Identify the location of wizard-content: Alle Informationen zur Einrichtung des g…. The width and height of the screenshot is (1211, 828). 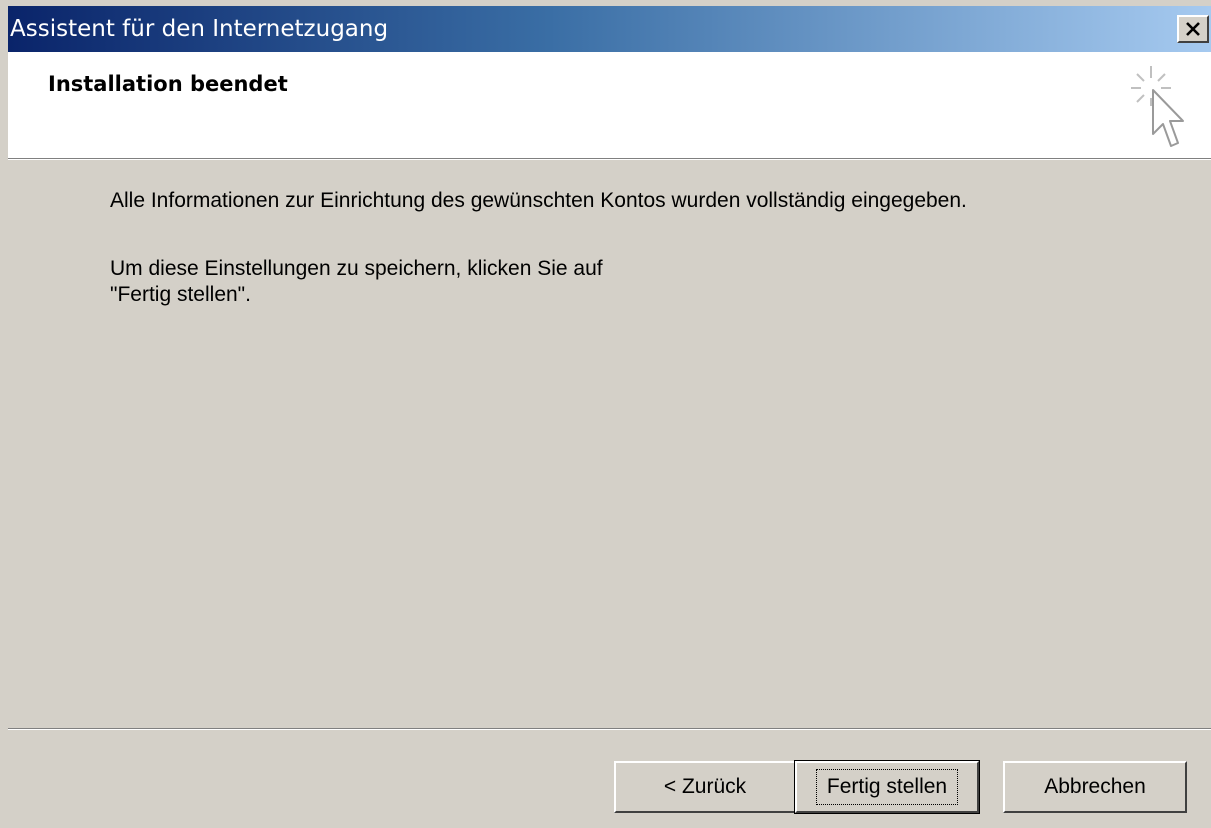
(538, 248).